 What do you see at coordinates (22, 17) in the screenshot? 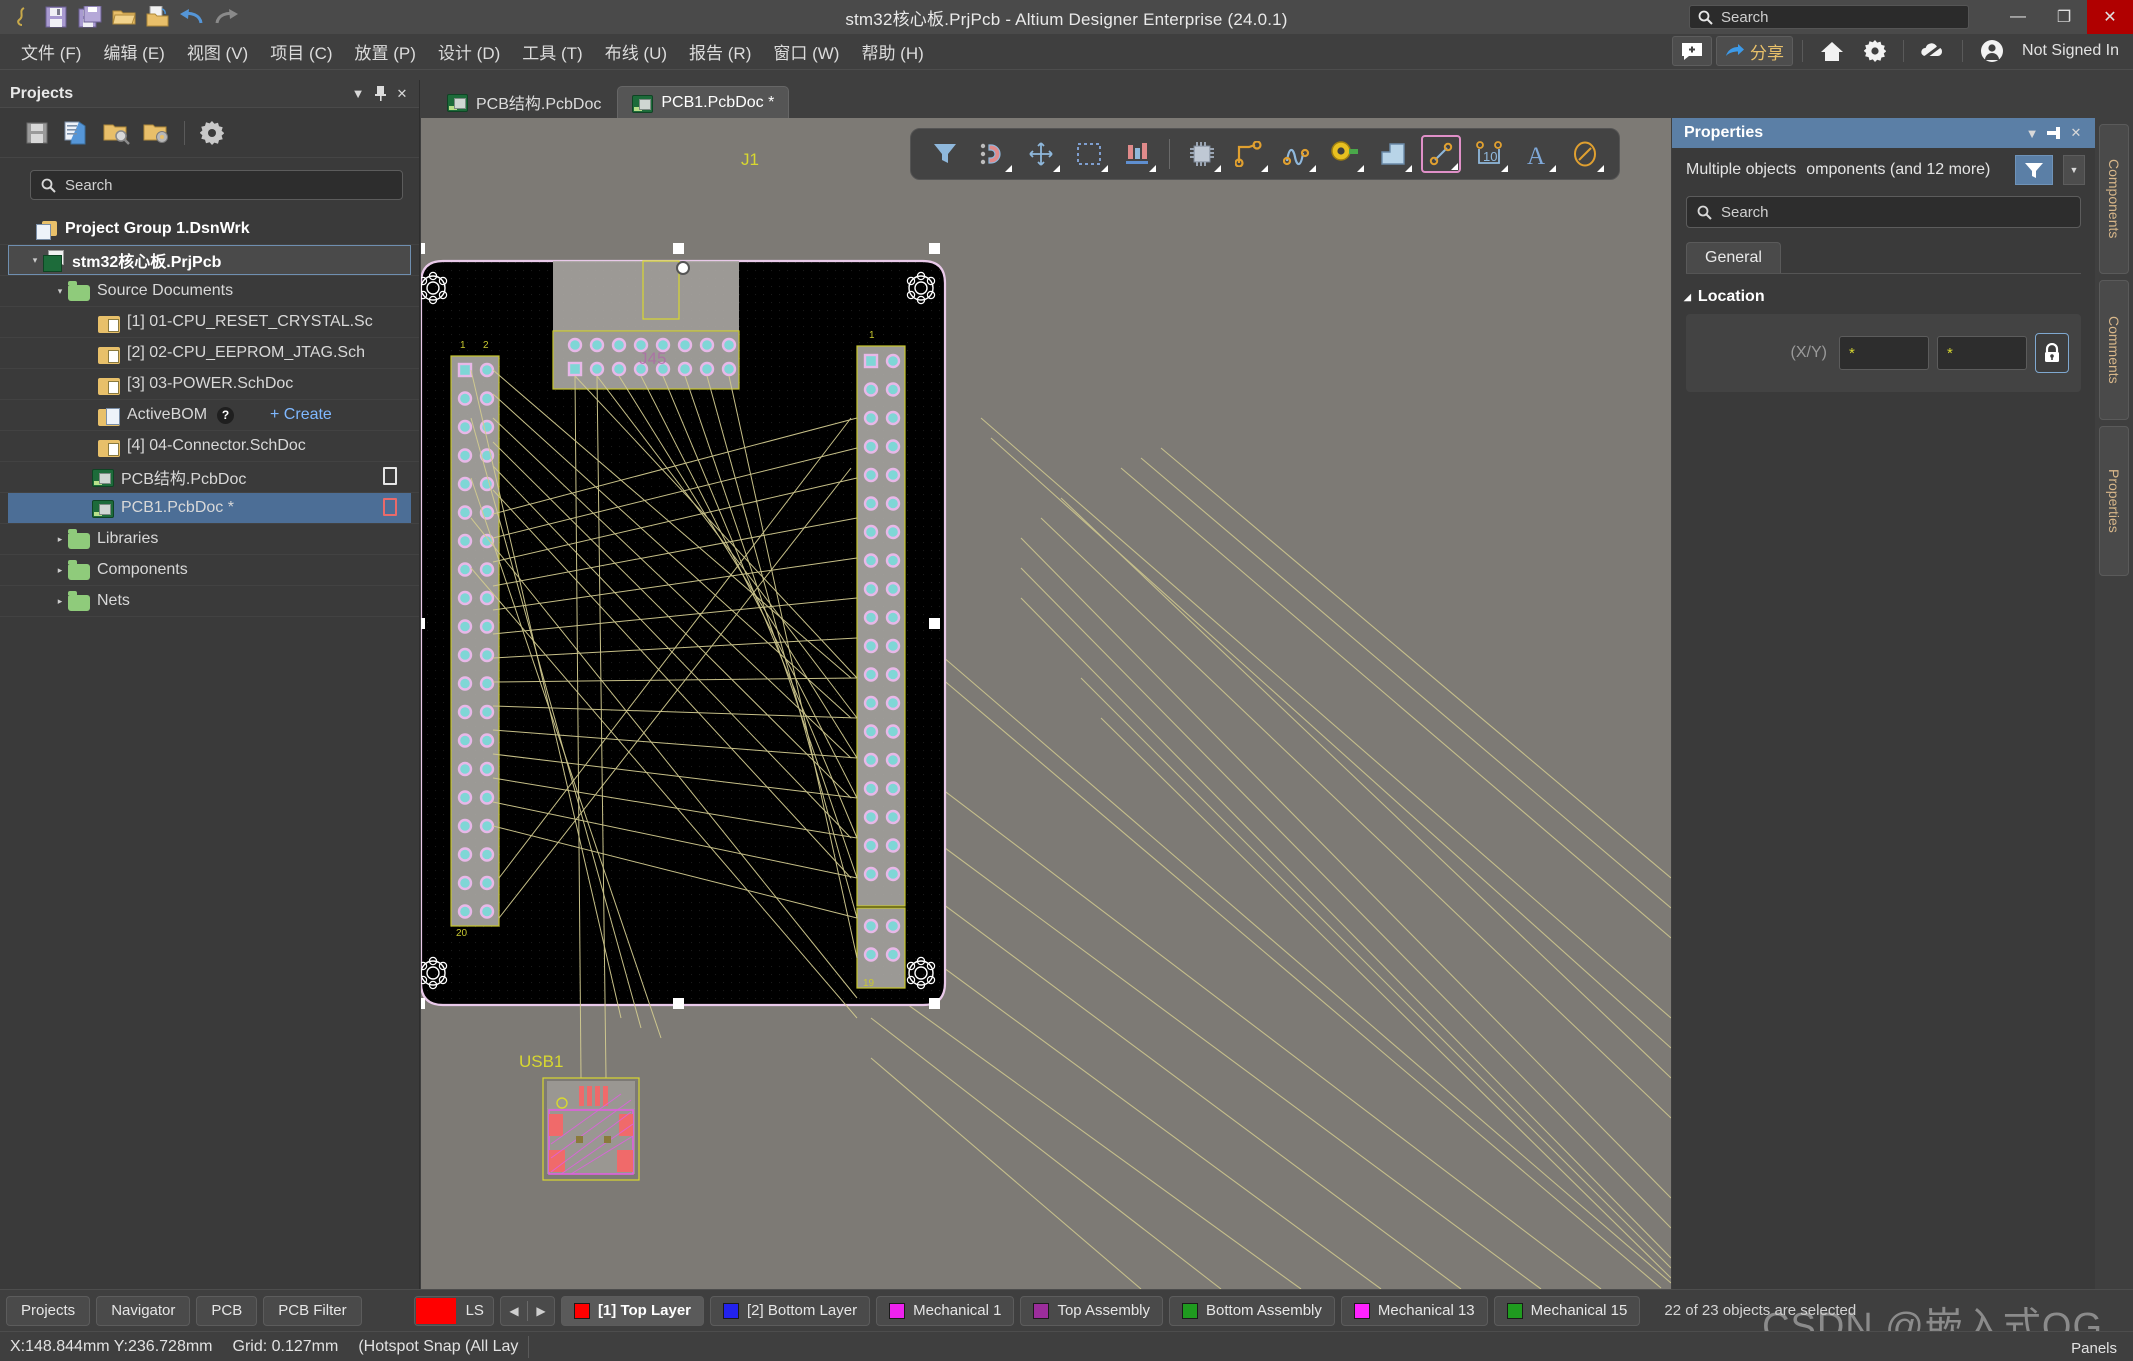
I see `pen-icon` at bounding box center [22, 17].